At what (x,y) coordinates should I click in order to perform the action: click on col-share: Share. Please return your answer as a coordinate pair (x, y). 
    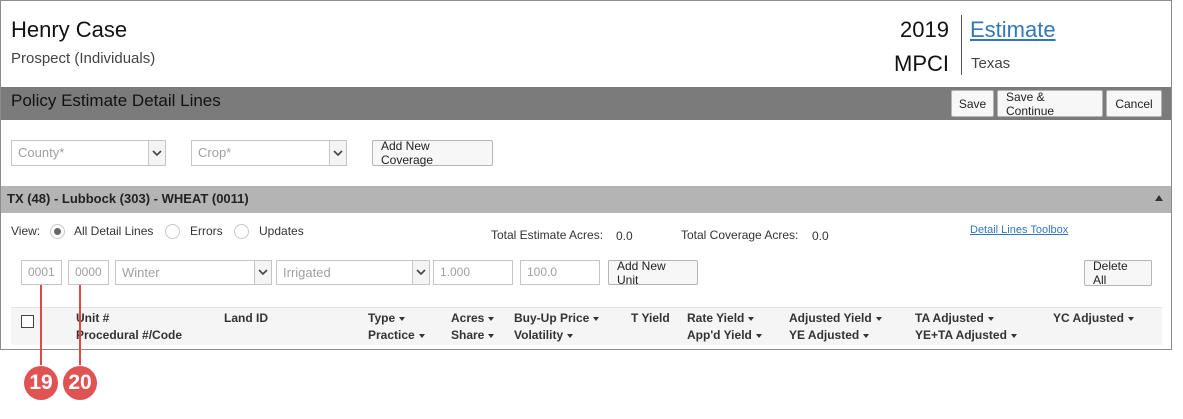
    Looking at the image, I should click on (473, 335).